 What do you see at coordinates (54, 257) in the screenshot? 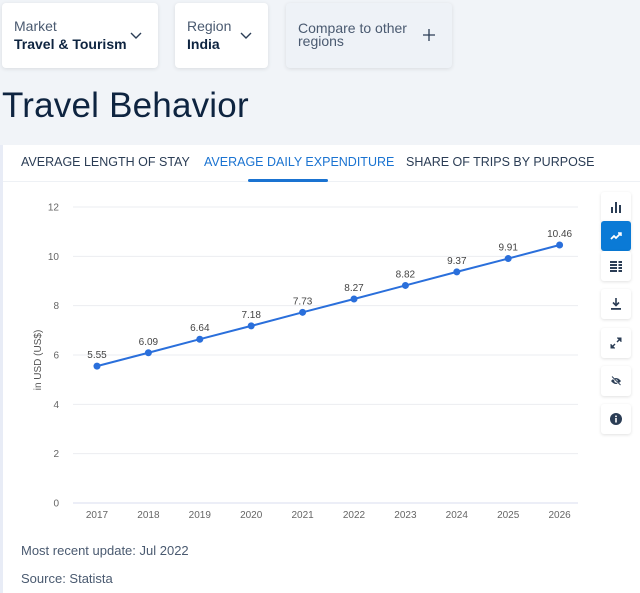
I see `y-tick-label: 10` at bounding box center [54, 257].